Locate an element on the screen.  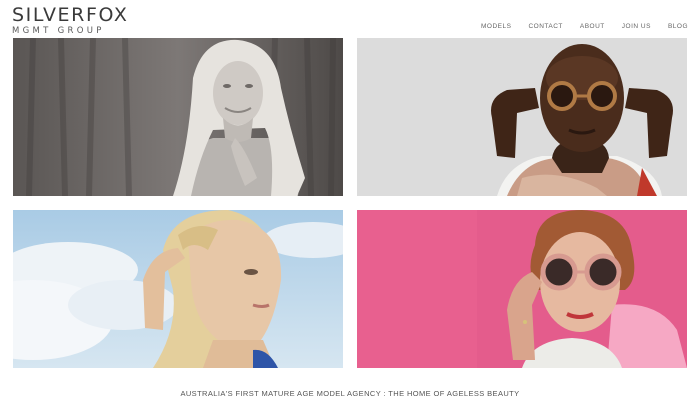
logo-subtitle: MGMT GROUP is located at coordinates (58, 31).